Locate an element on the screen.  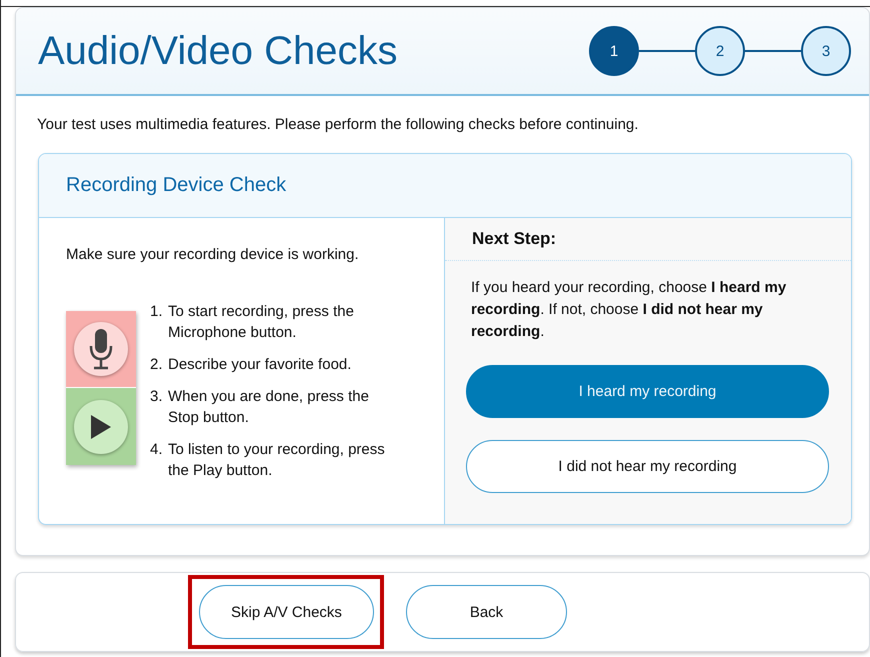
play-button is located at coordinates (101, 426).